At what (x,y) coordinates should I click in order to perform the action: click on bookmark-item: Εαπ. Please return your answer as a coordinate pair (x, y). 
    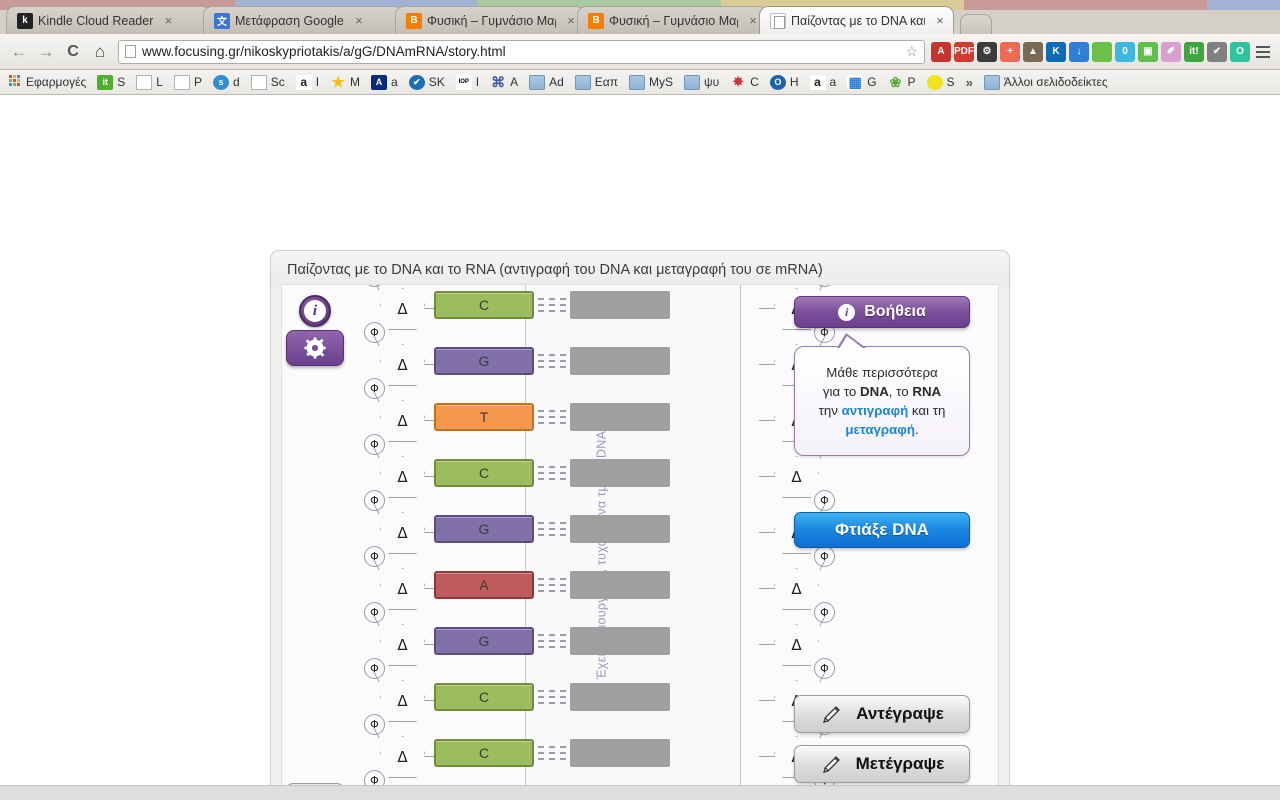
    Looking at the image, I should click on (596, 82).